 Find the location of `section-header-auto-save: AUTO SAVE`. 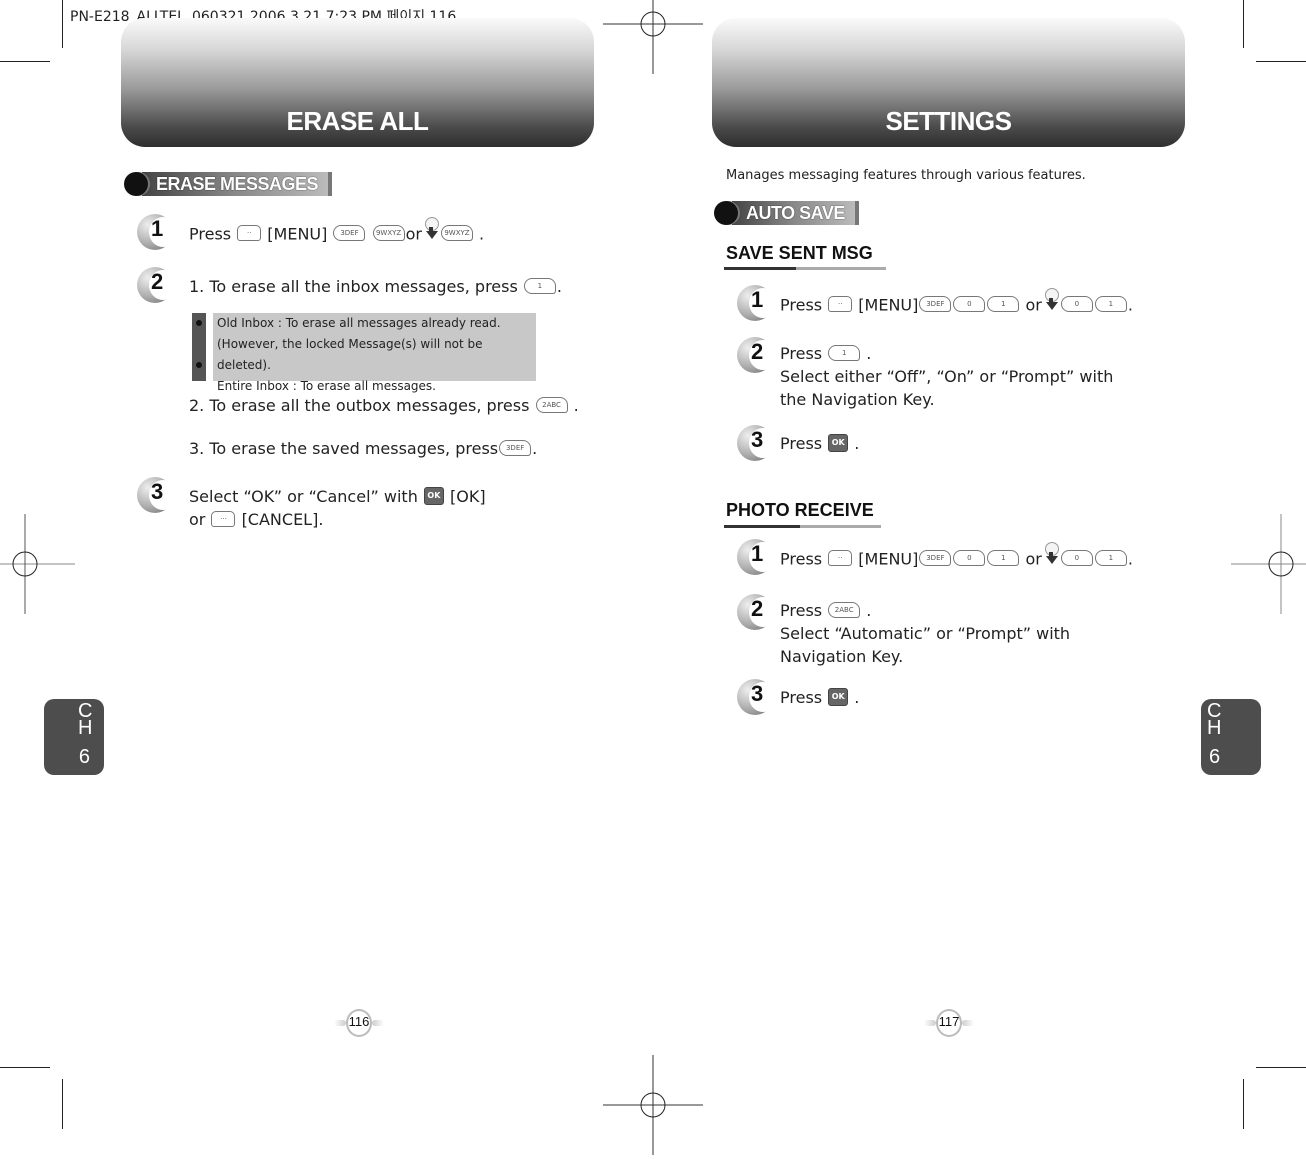

section-header-auto-save: AUTO SAVE is located at coordinates (786, 213).